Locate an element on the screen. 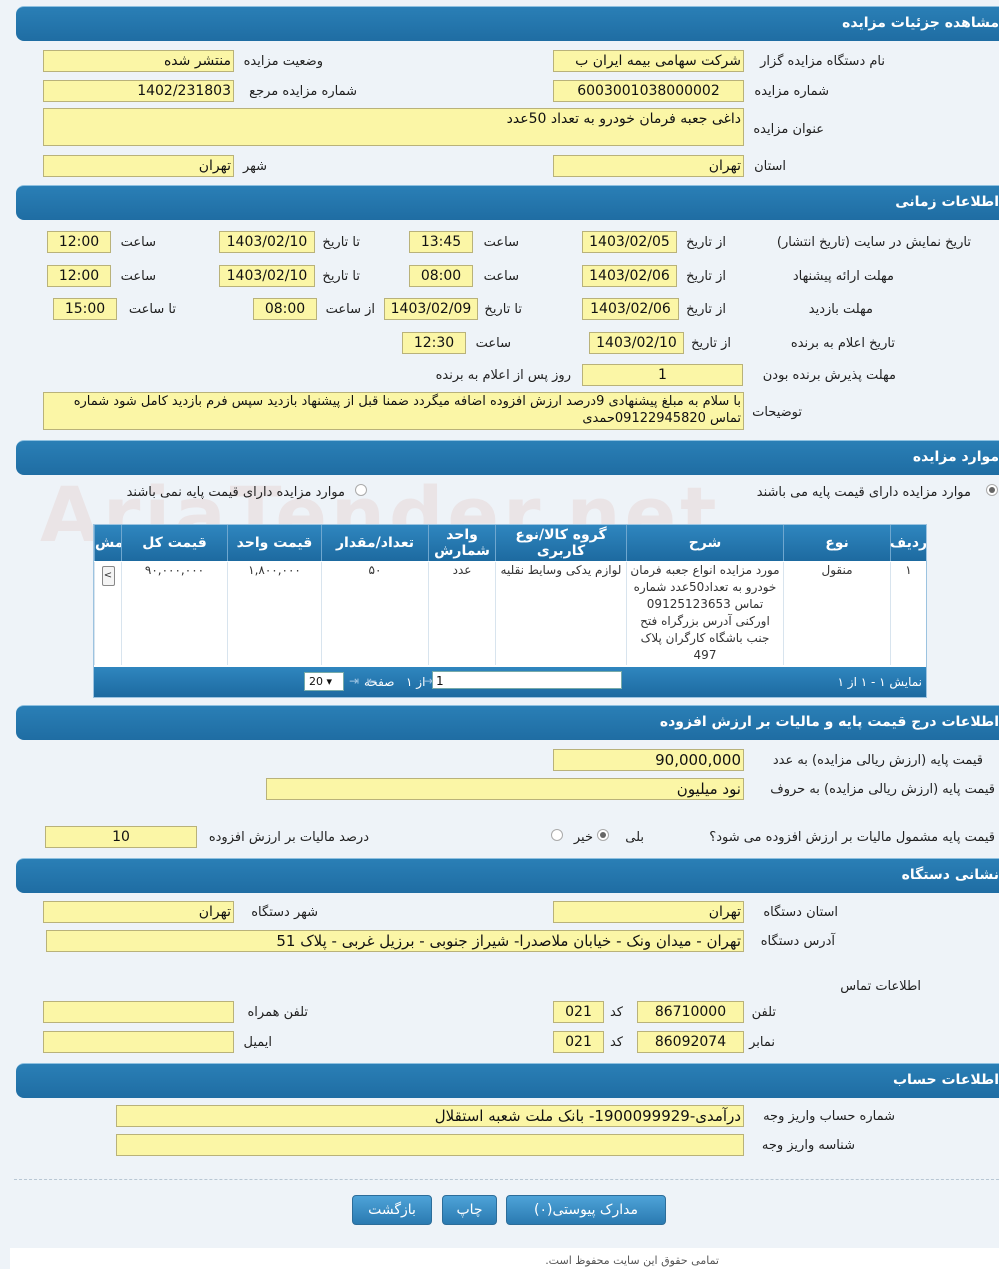 This screenshot has height=1269, width=999. radio-with-base-price is located at coordinates (992, 490).